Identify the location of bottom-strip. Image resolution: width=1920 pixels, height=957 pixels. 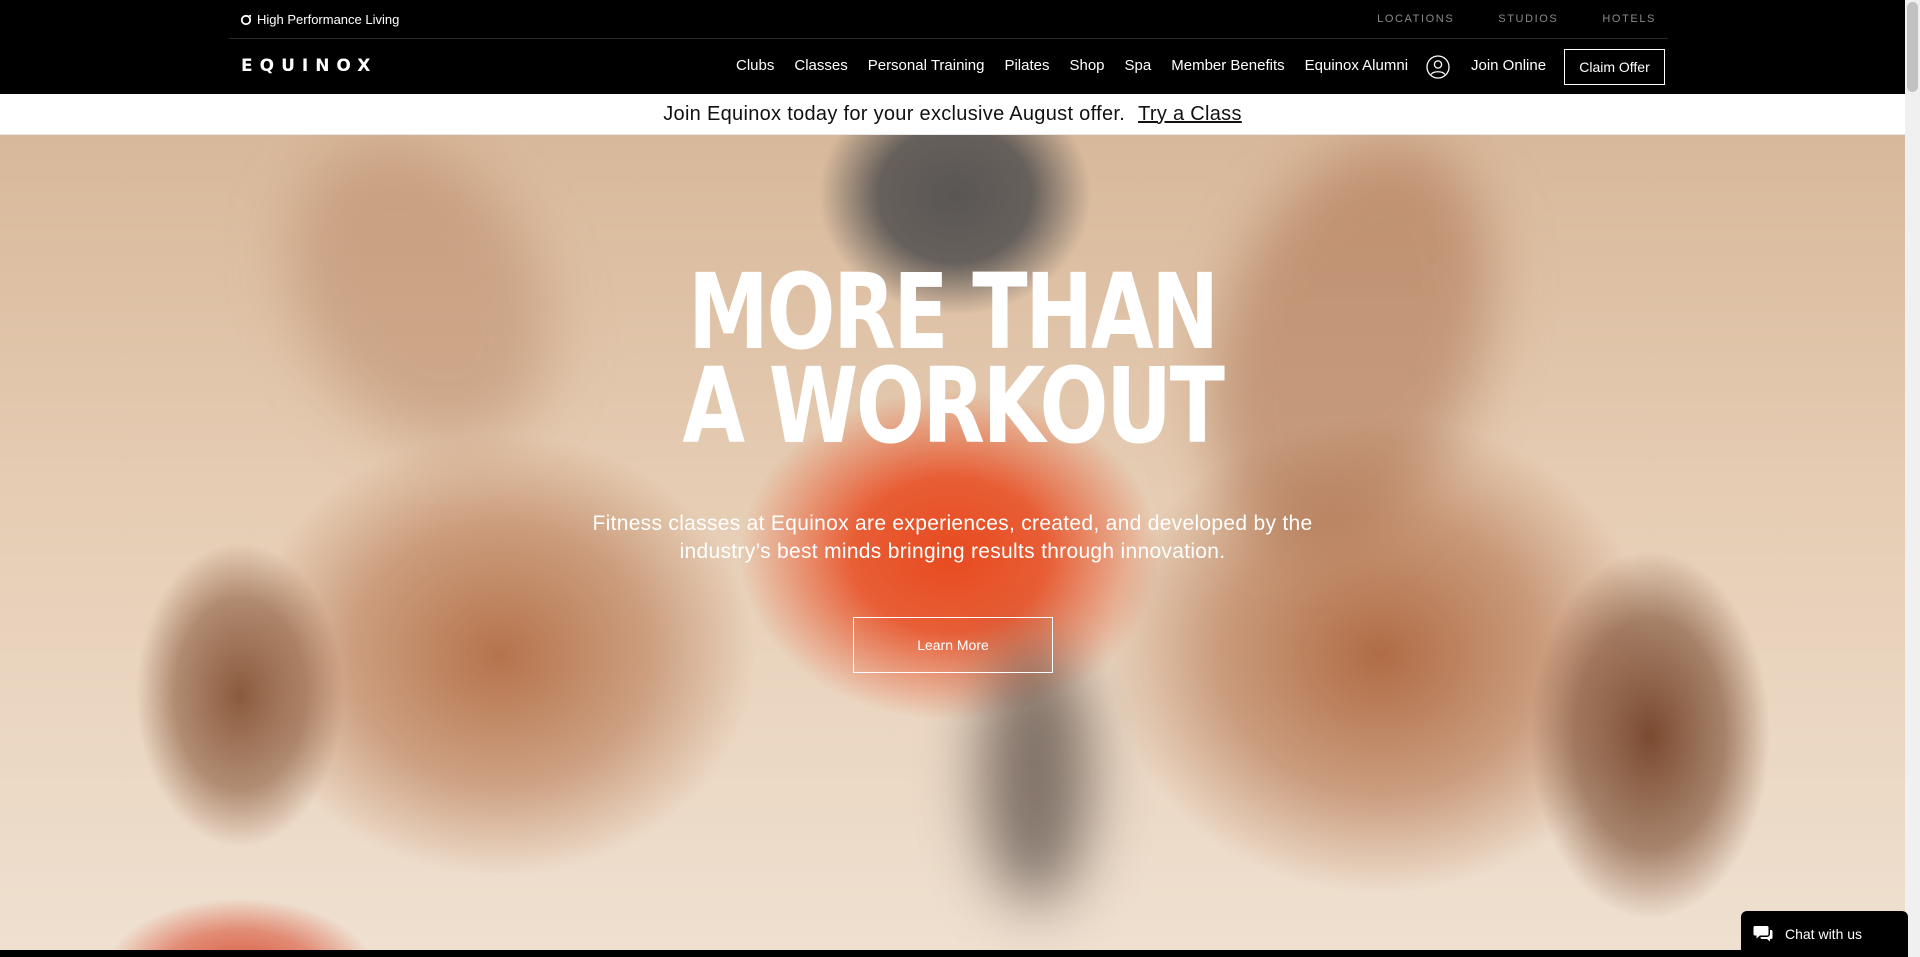
(952, 953).